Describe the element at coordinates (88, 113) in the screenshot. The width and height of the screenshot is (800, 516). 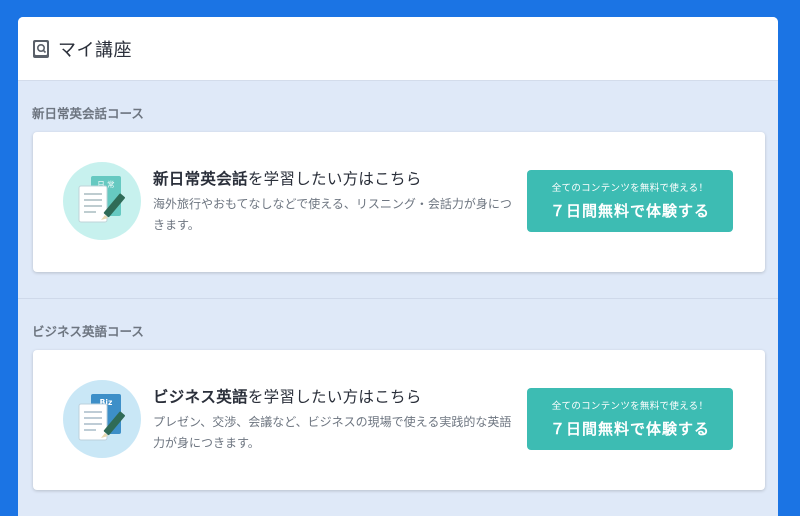
I see `section-label: 新日常英会話コース` at that location.